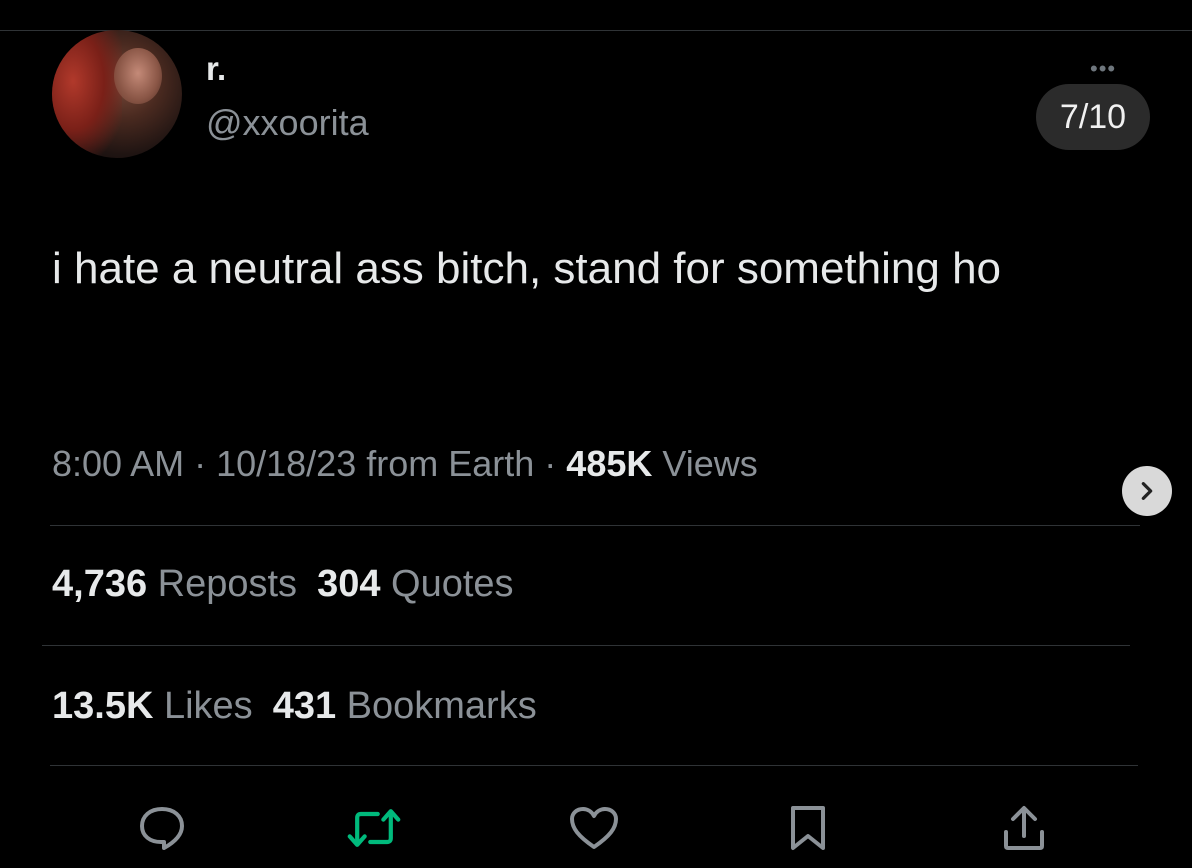 The height and width of the screenshot is (868, 1192). I want to click on avatar, so click(117, 94).